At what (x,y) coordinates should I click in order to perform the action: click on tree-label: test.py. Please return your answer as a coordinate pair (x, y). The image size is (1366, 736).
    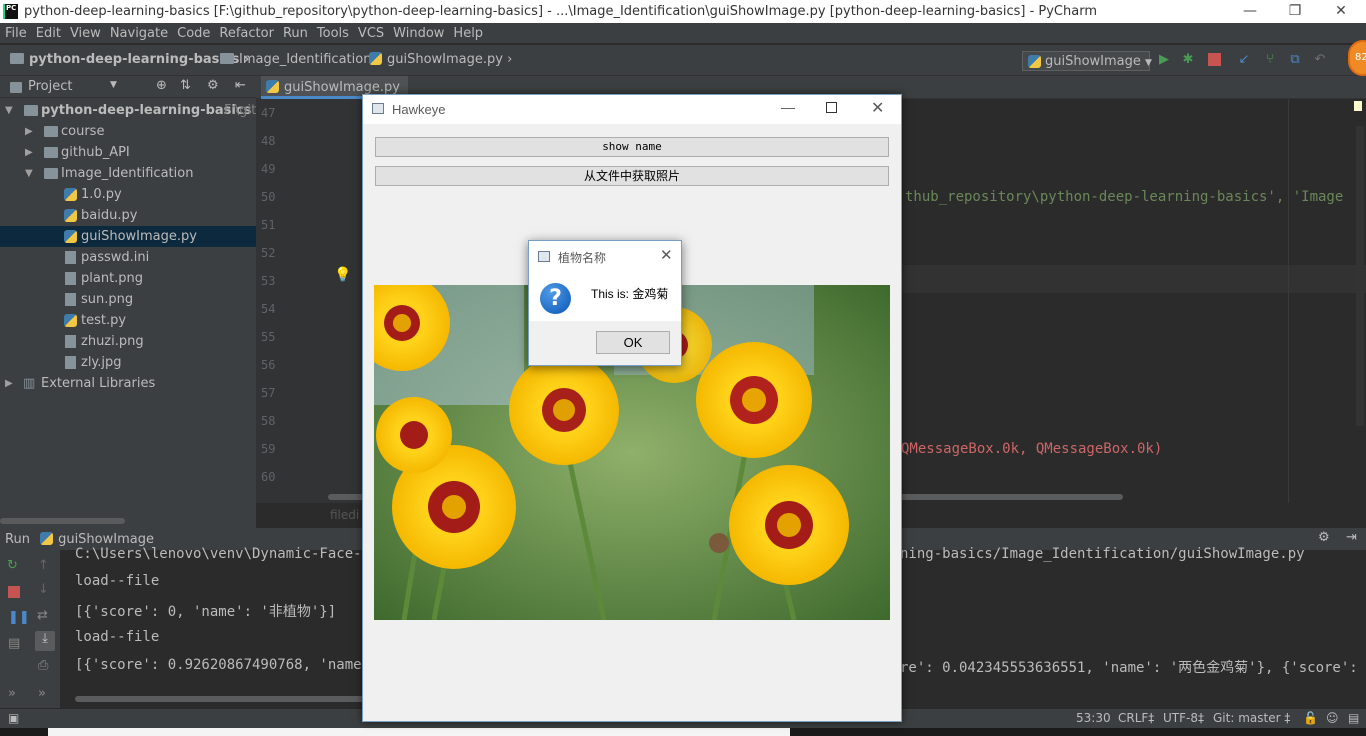
    Looking at the image, I should click on (104, 320).